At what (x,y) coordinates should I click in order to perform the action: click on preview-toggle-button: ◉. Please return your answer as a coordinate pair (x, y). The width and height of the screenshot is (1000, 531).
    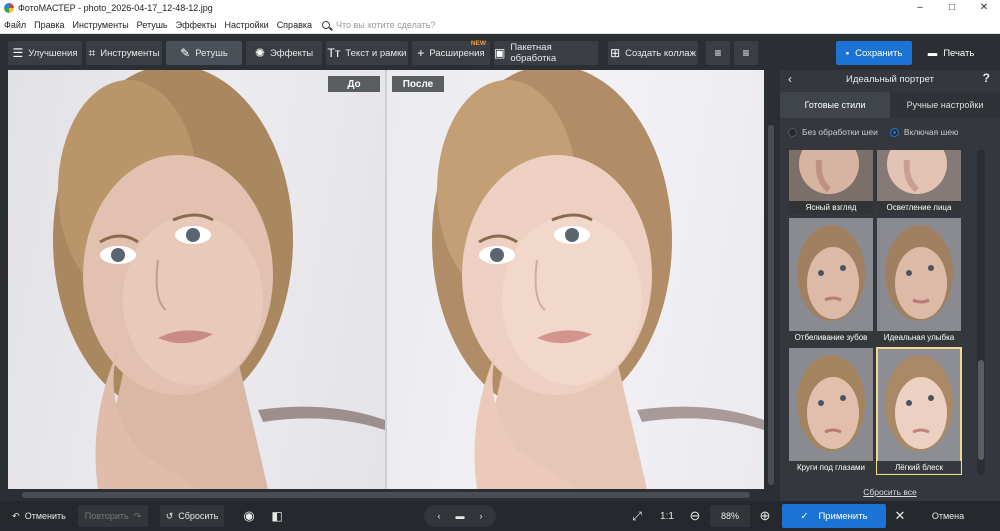
    Looking at the image, I should click on (249, 516).